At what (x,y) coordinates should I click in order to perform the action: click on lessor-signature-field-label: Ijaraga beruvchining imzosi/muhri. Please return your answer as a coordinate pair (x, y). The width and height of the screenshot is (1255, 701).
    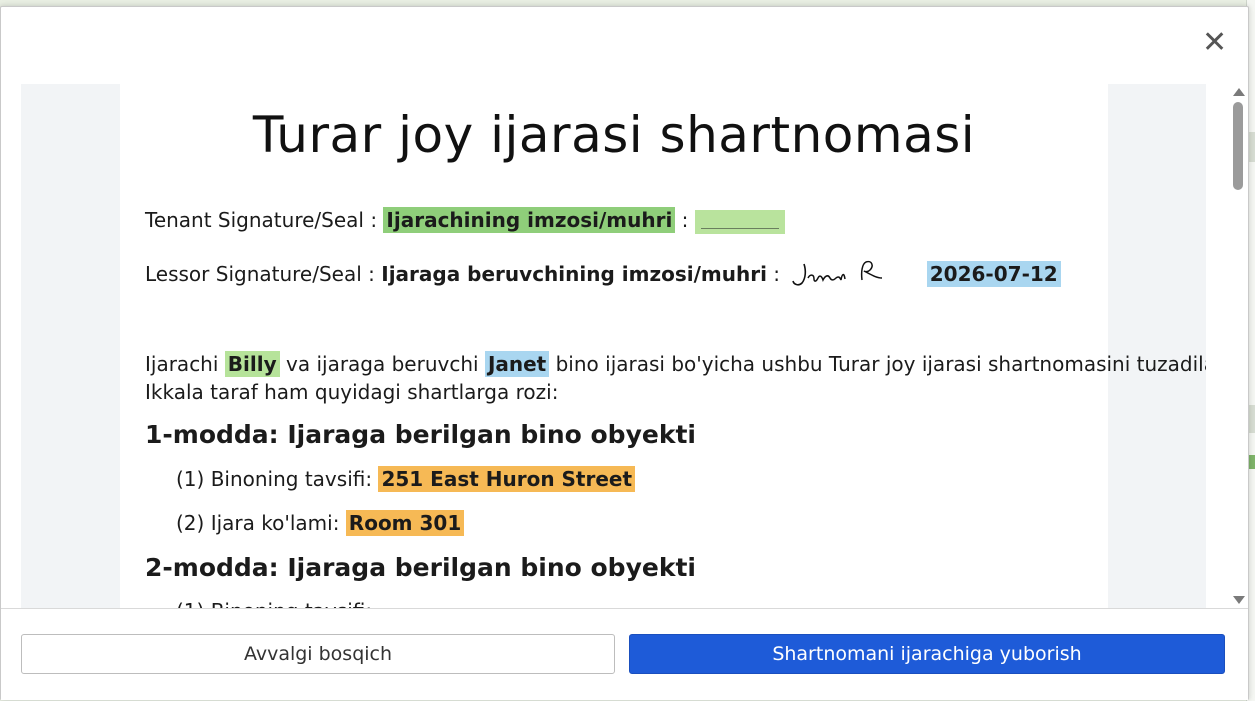
    Looking at the image, I should click on (574, 274).